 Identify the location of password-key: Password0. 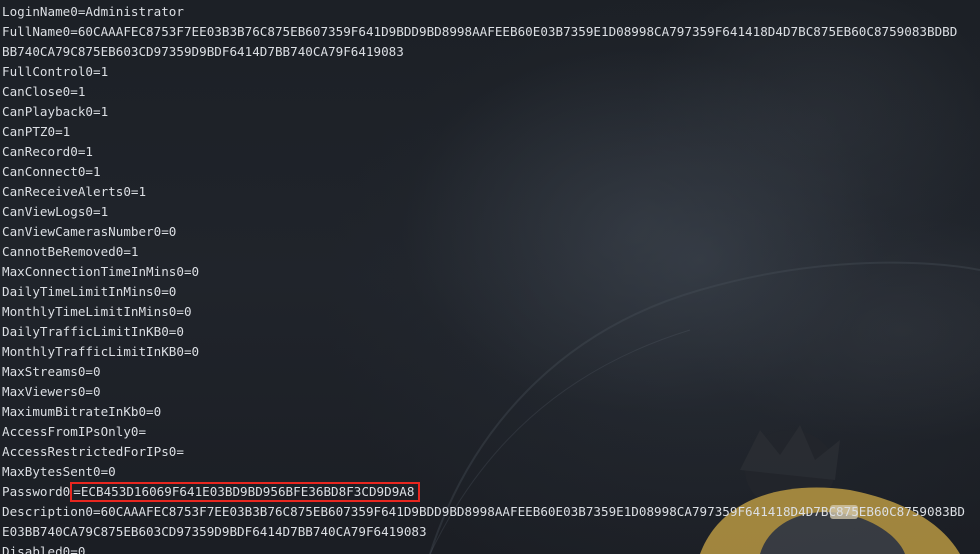
(36, 491).